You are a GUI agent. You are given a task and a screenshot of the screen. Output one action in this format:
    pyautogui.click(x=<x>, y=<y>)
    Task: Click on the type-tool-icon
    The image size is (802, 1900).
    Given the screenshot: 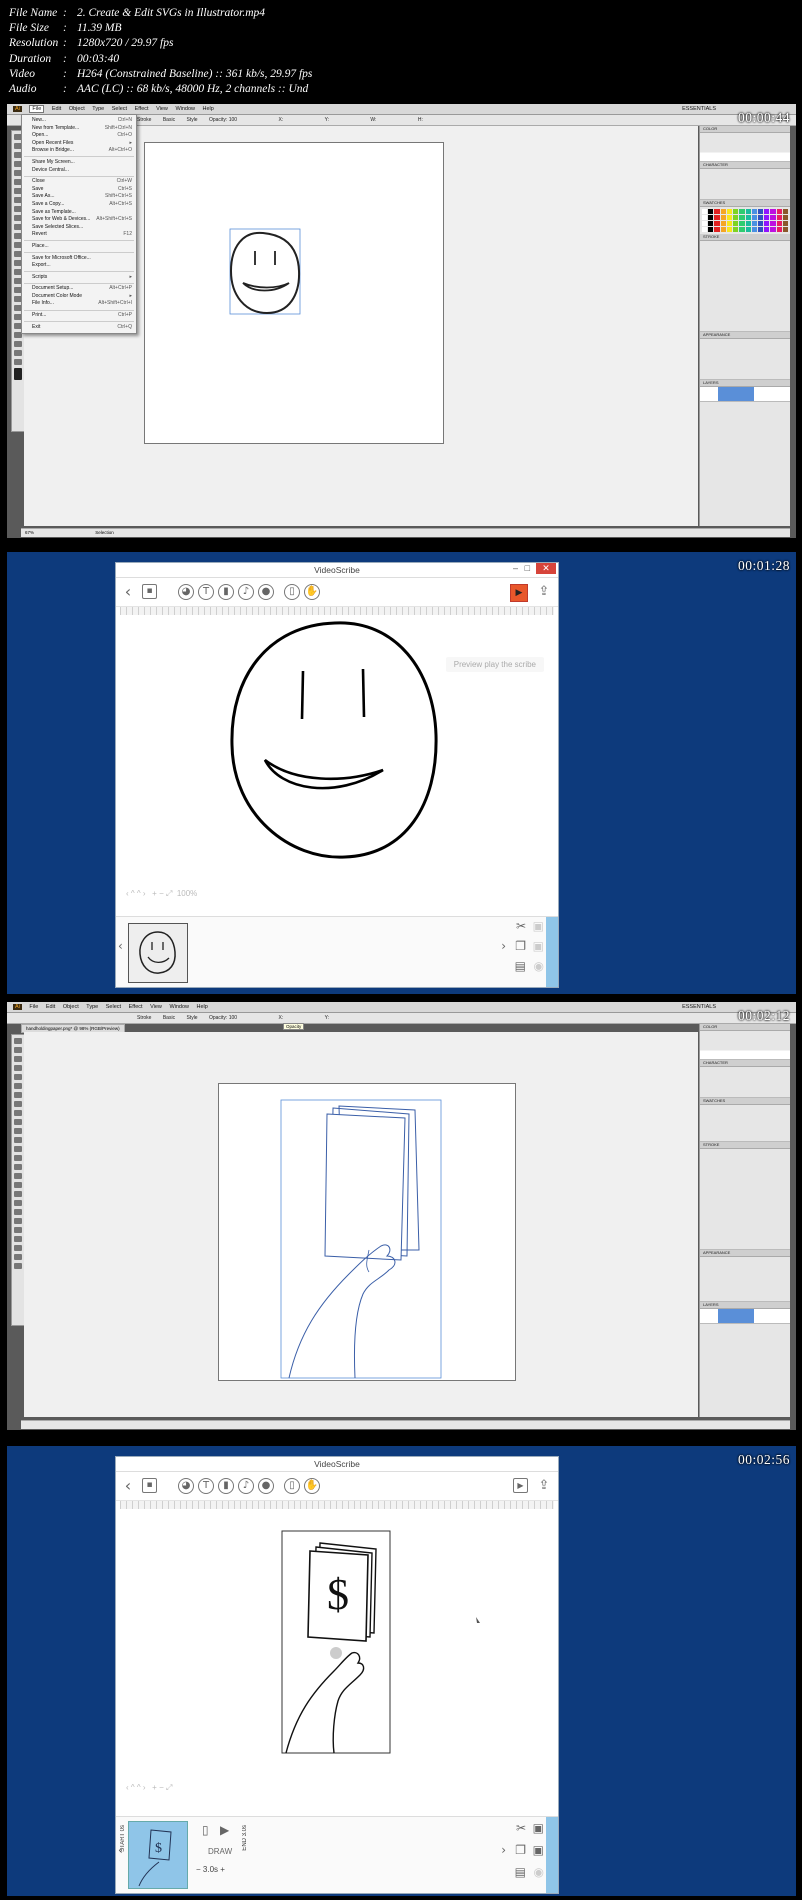 What is the action you would take?
    pyautogui.click(x=18, y=1086)
    